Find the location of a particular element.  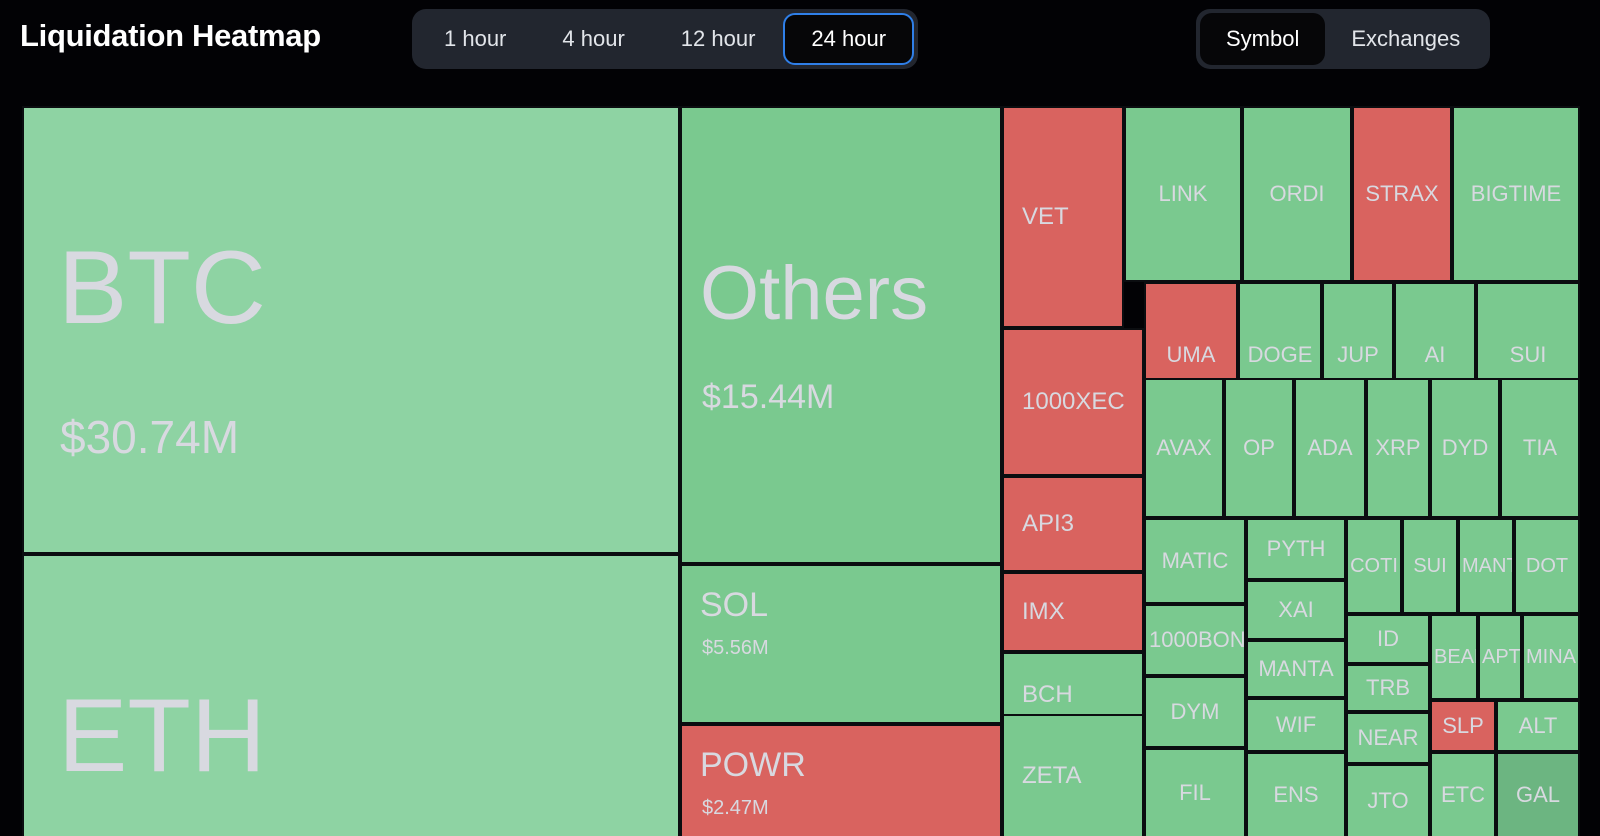

tile-symbol-label: BCH is located at coordinates (1047, 695).